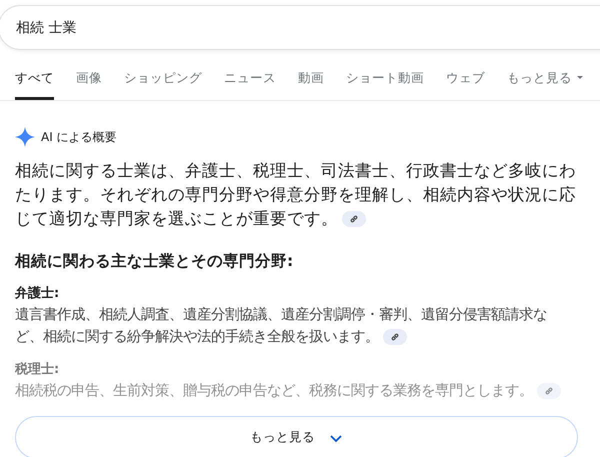 Image resolution: width=600 pixels, height=457 pixels. What do you see at coordinates (300, 27) in the screenshot?
I see `search-field: 相続 士業` at bounding box center [300, 27].